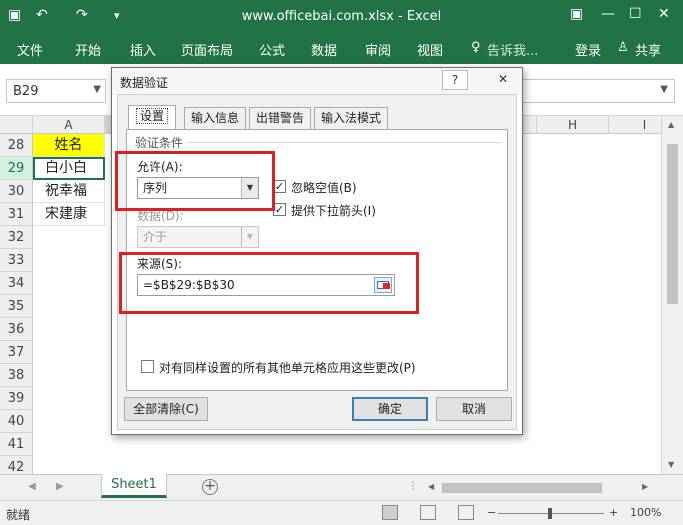  Describe the element at coordinates (390, 512) in the screenshot. I see `normal-view-icon` at that location.